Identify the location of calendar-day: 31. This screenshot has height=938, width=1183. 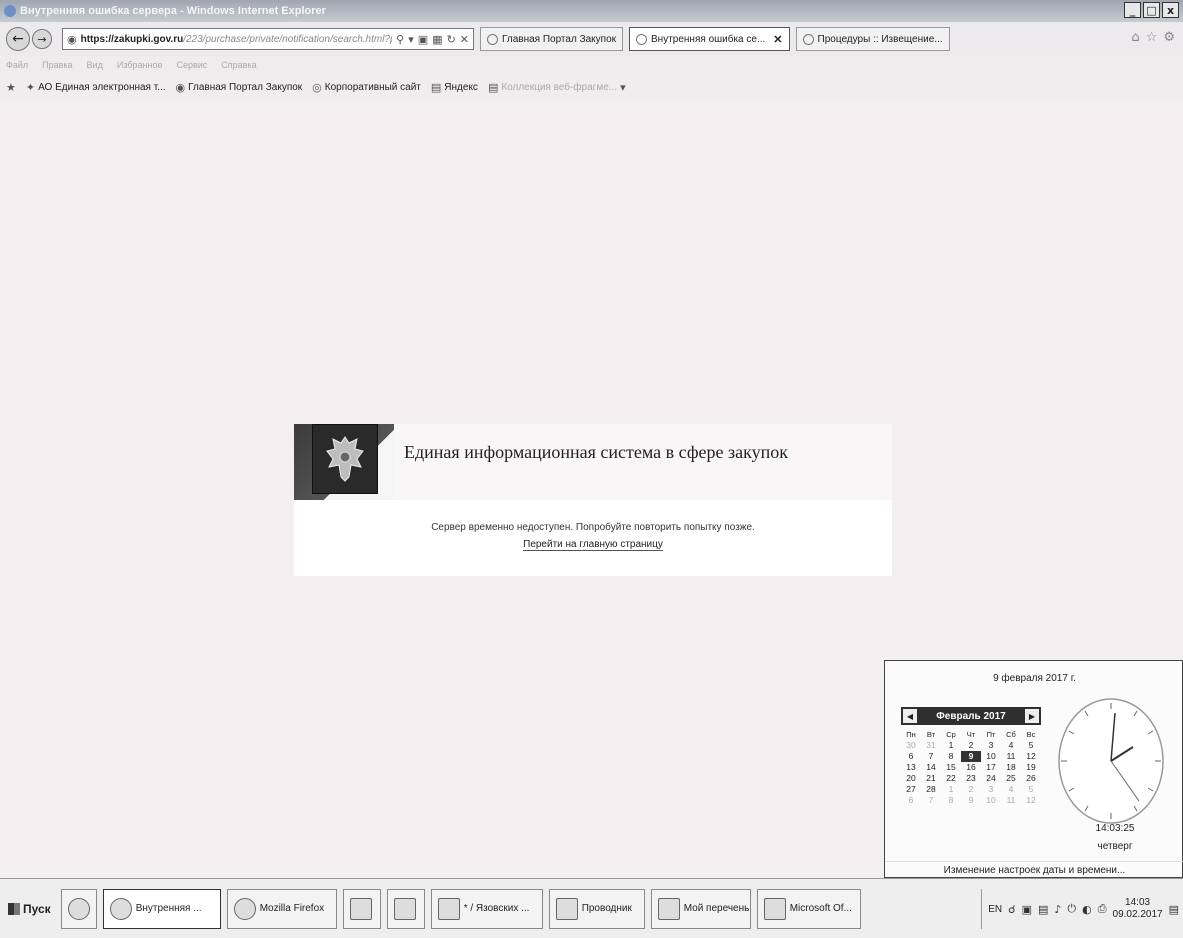
(931, 745).